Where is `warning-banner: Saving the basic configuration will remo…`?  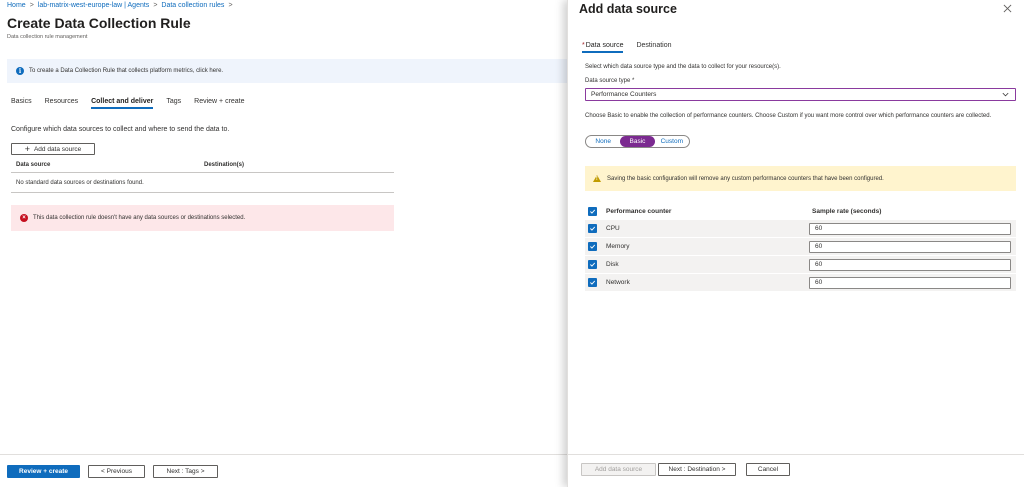
warning-banner: Saving the basic configuration will remo… is located at coordinates (800, 178).